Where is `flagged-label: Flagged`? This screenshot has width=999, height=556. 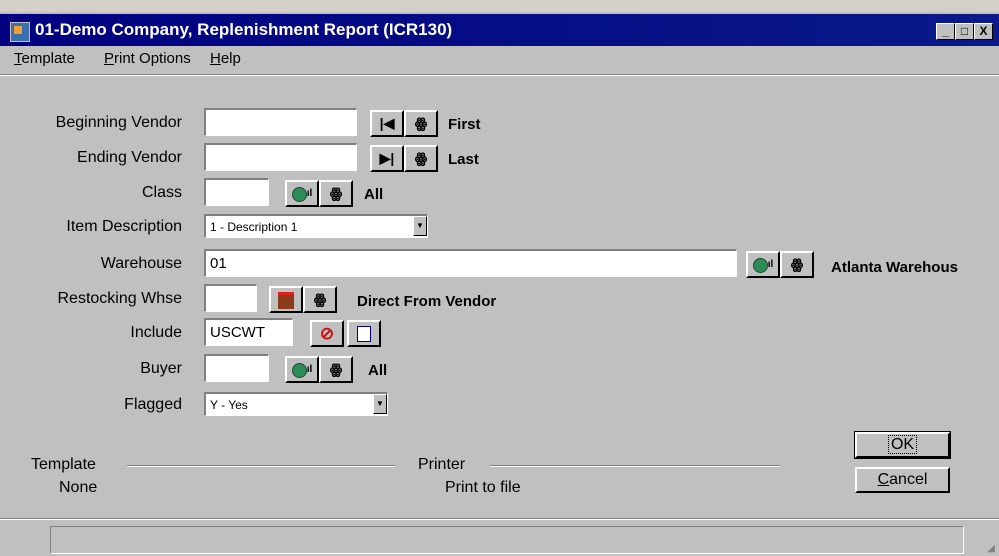
flagged-label: Flagged is located at coordinates (153, 404).